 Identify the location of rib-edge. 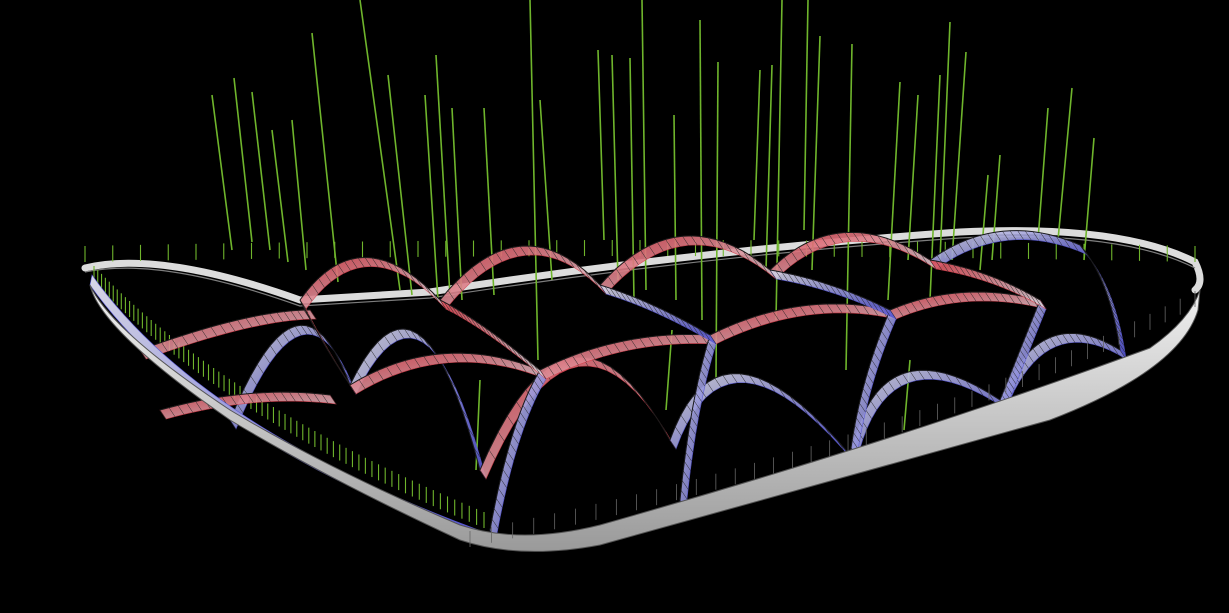
(1100, 297).